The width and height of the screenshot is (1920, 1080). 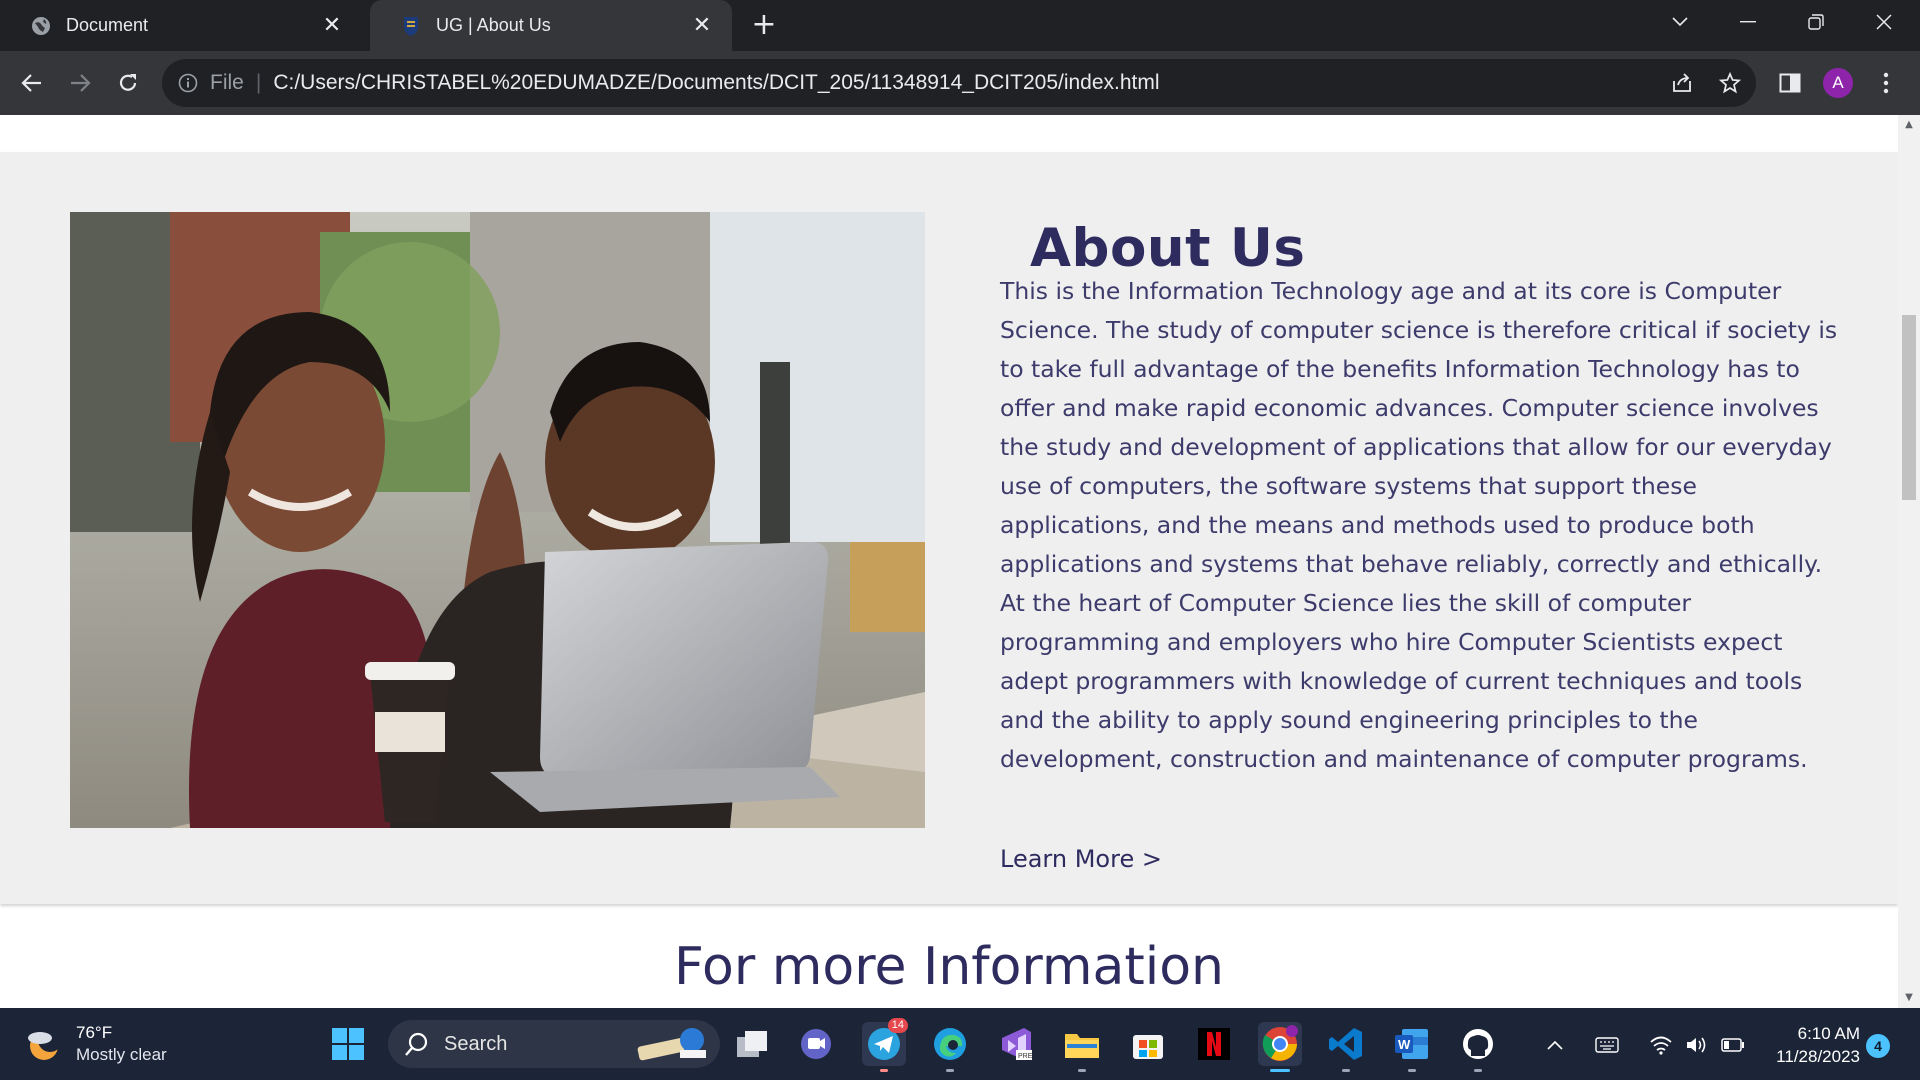 What do you see at coordinates (1810, 1045) in the screenshot?
I see `taskbar-clock: 6:10 AM 11/28/2023` at bounding box center [1810, 1045].